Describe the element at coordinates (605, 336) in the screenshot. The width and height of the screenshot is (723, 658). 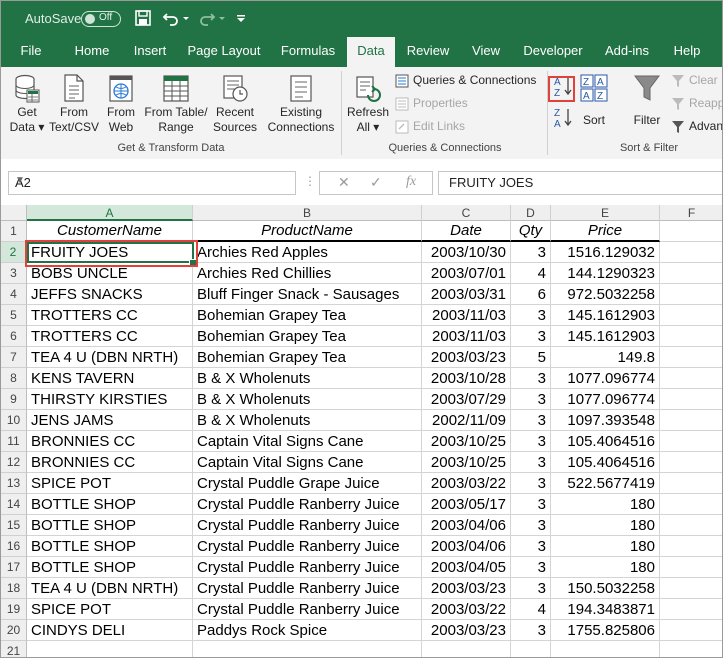
I see `cell-price: 145.1612903` at that location.